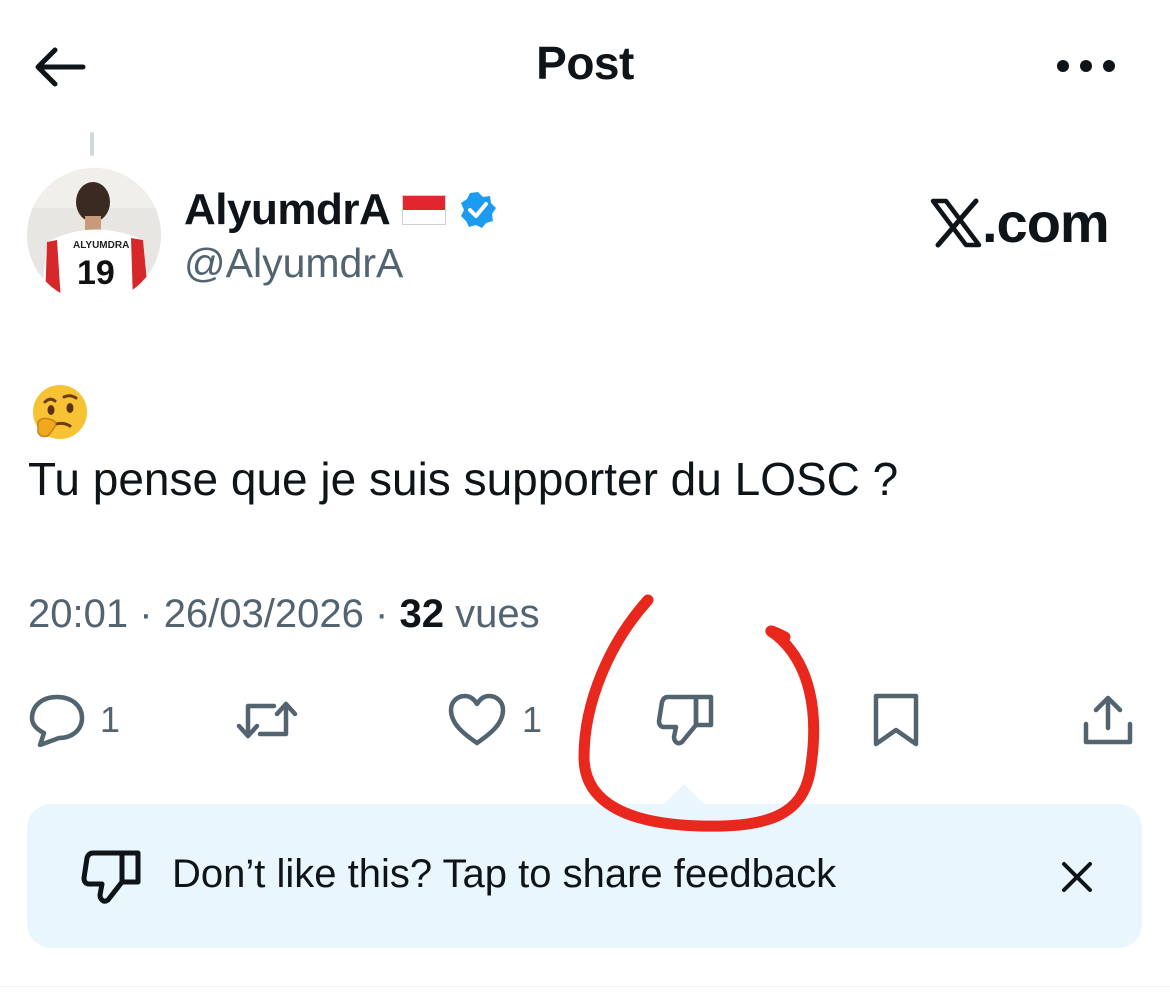 This screenshot has height=1002, width=1170. Describe the element at coordinates (60, 412) in the screenshot. I see `thinking-face-emoji-icon` at that location.